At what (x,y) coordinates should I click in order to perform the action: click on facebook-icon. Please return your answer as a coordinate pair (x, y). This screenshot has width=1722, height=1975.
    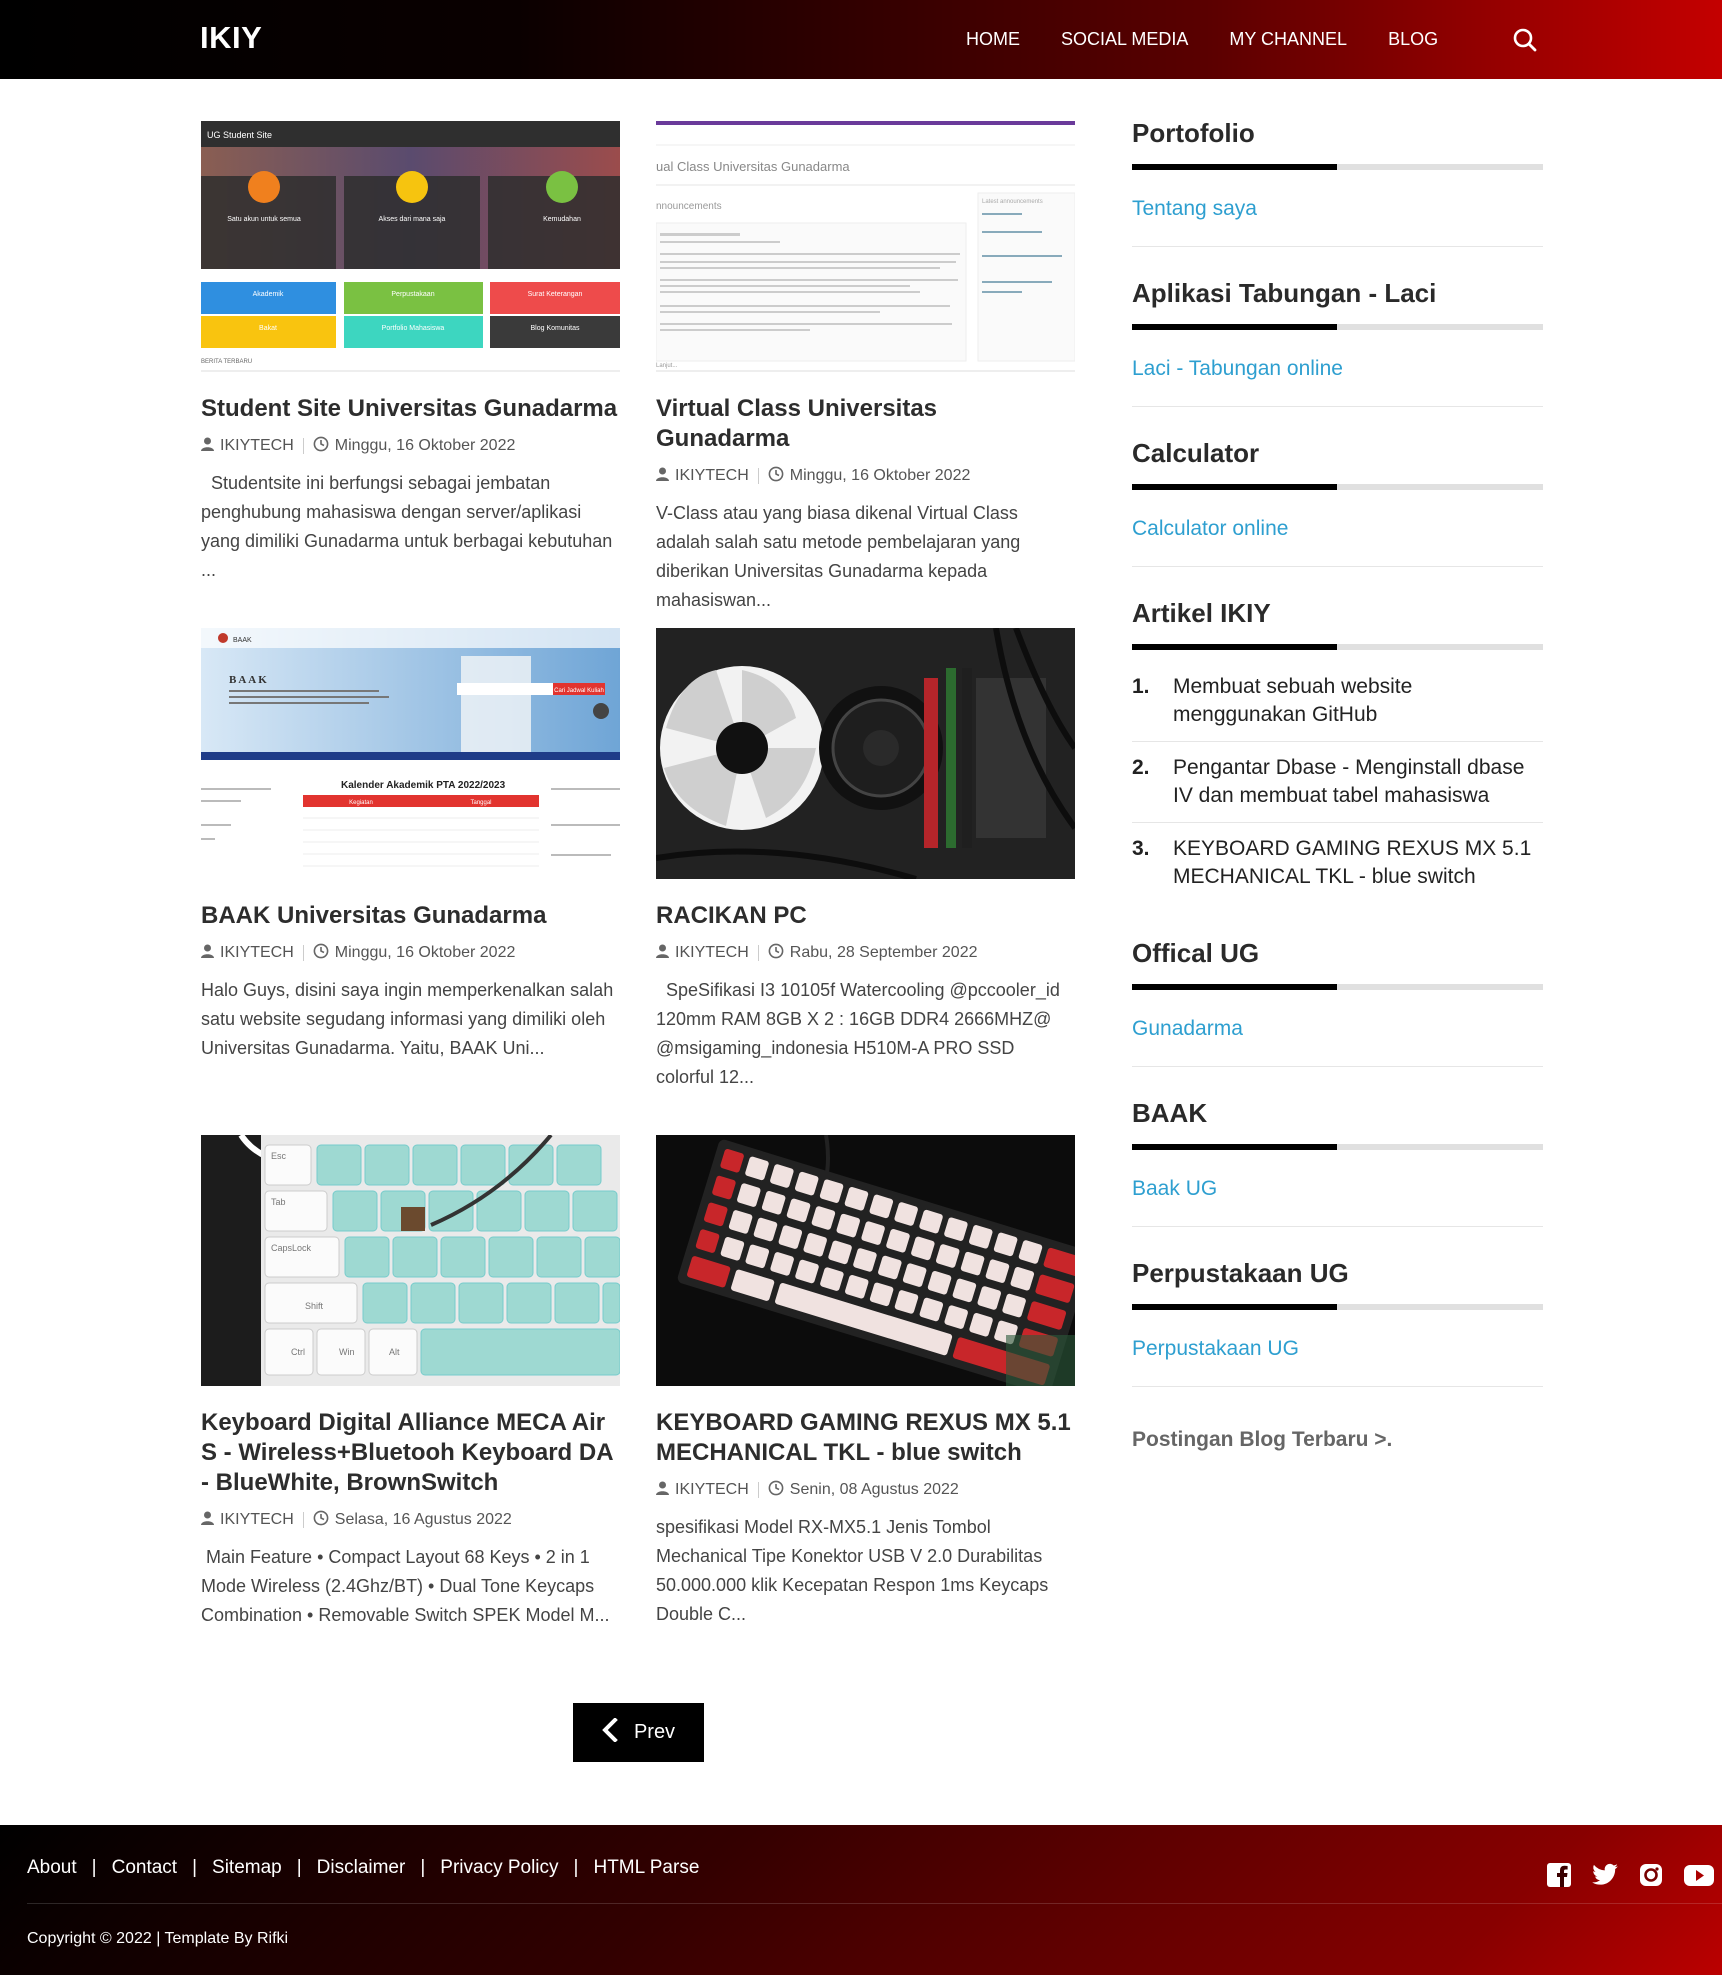
    Looking at the image, I should click on (1559, 1875).